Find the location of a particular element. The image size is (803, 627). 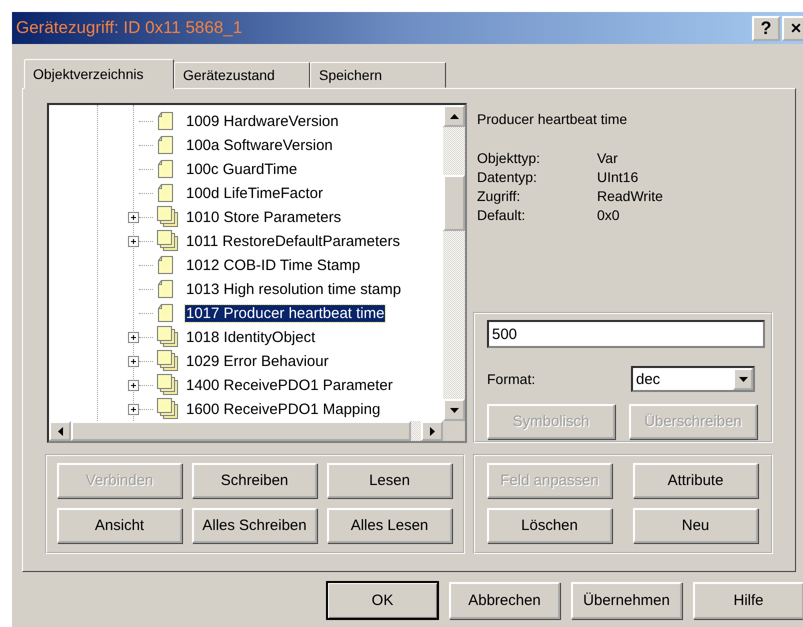

value-field: 500 is located at coordinates (626, 334).